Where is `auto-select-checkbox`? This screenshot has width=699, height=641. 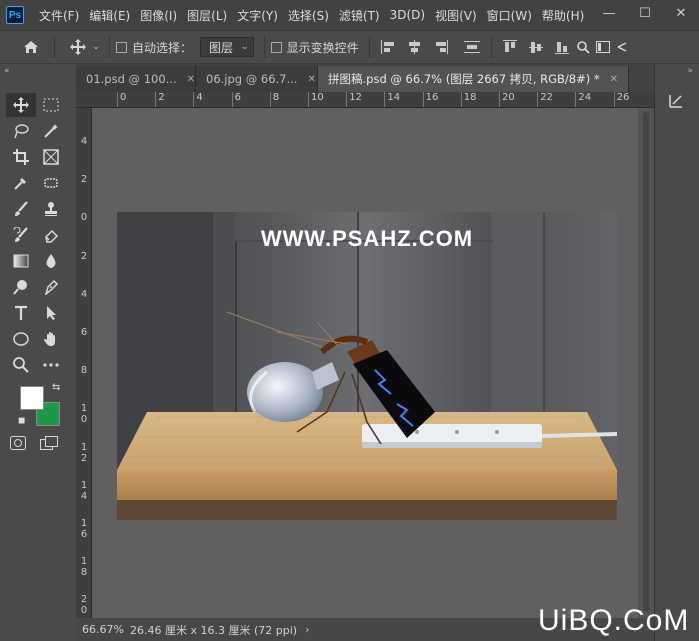 auto-select-checkbox is located at coordinates (121, 47).